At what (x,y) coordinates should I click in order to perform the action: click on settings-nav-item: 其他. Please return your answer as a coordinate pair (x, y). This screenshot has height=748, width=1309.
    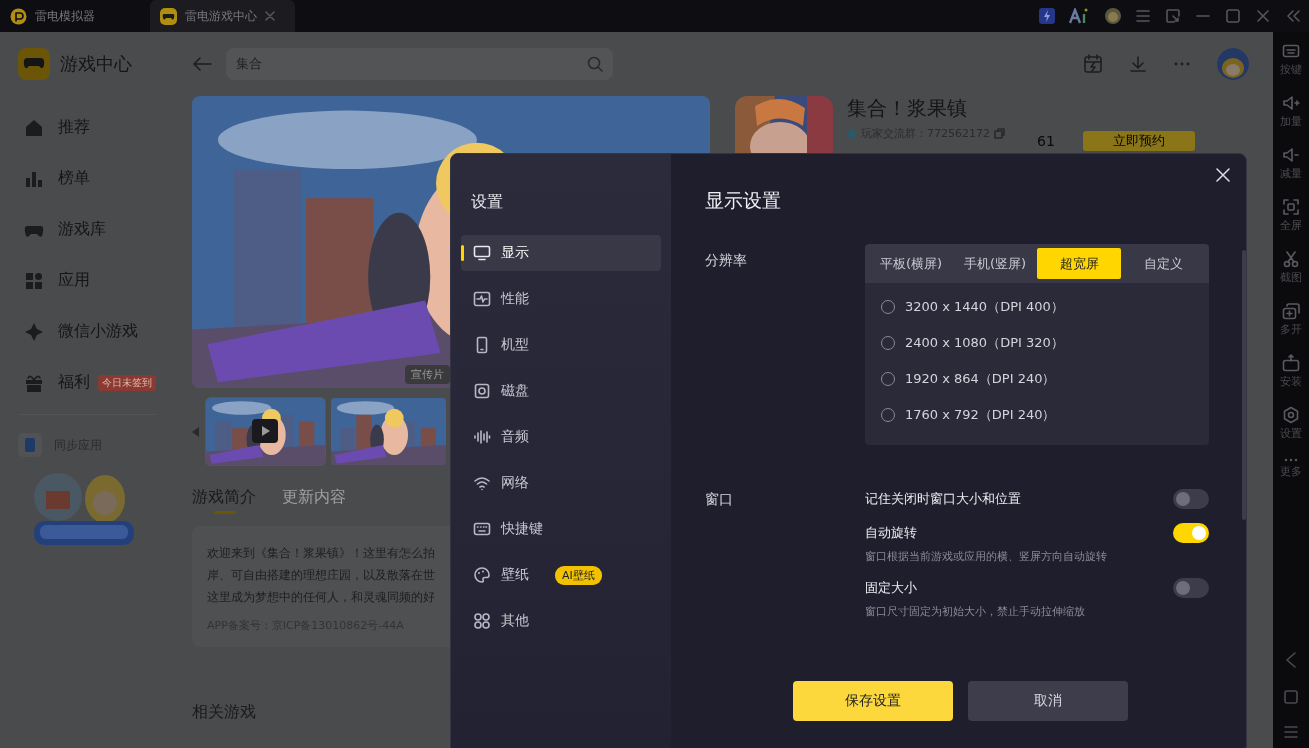
    Looking at the image, I should click on (561, 621).